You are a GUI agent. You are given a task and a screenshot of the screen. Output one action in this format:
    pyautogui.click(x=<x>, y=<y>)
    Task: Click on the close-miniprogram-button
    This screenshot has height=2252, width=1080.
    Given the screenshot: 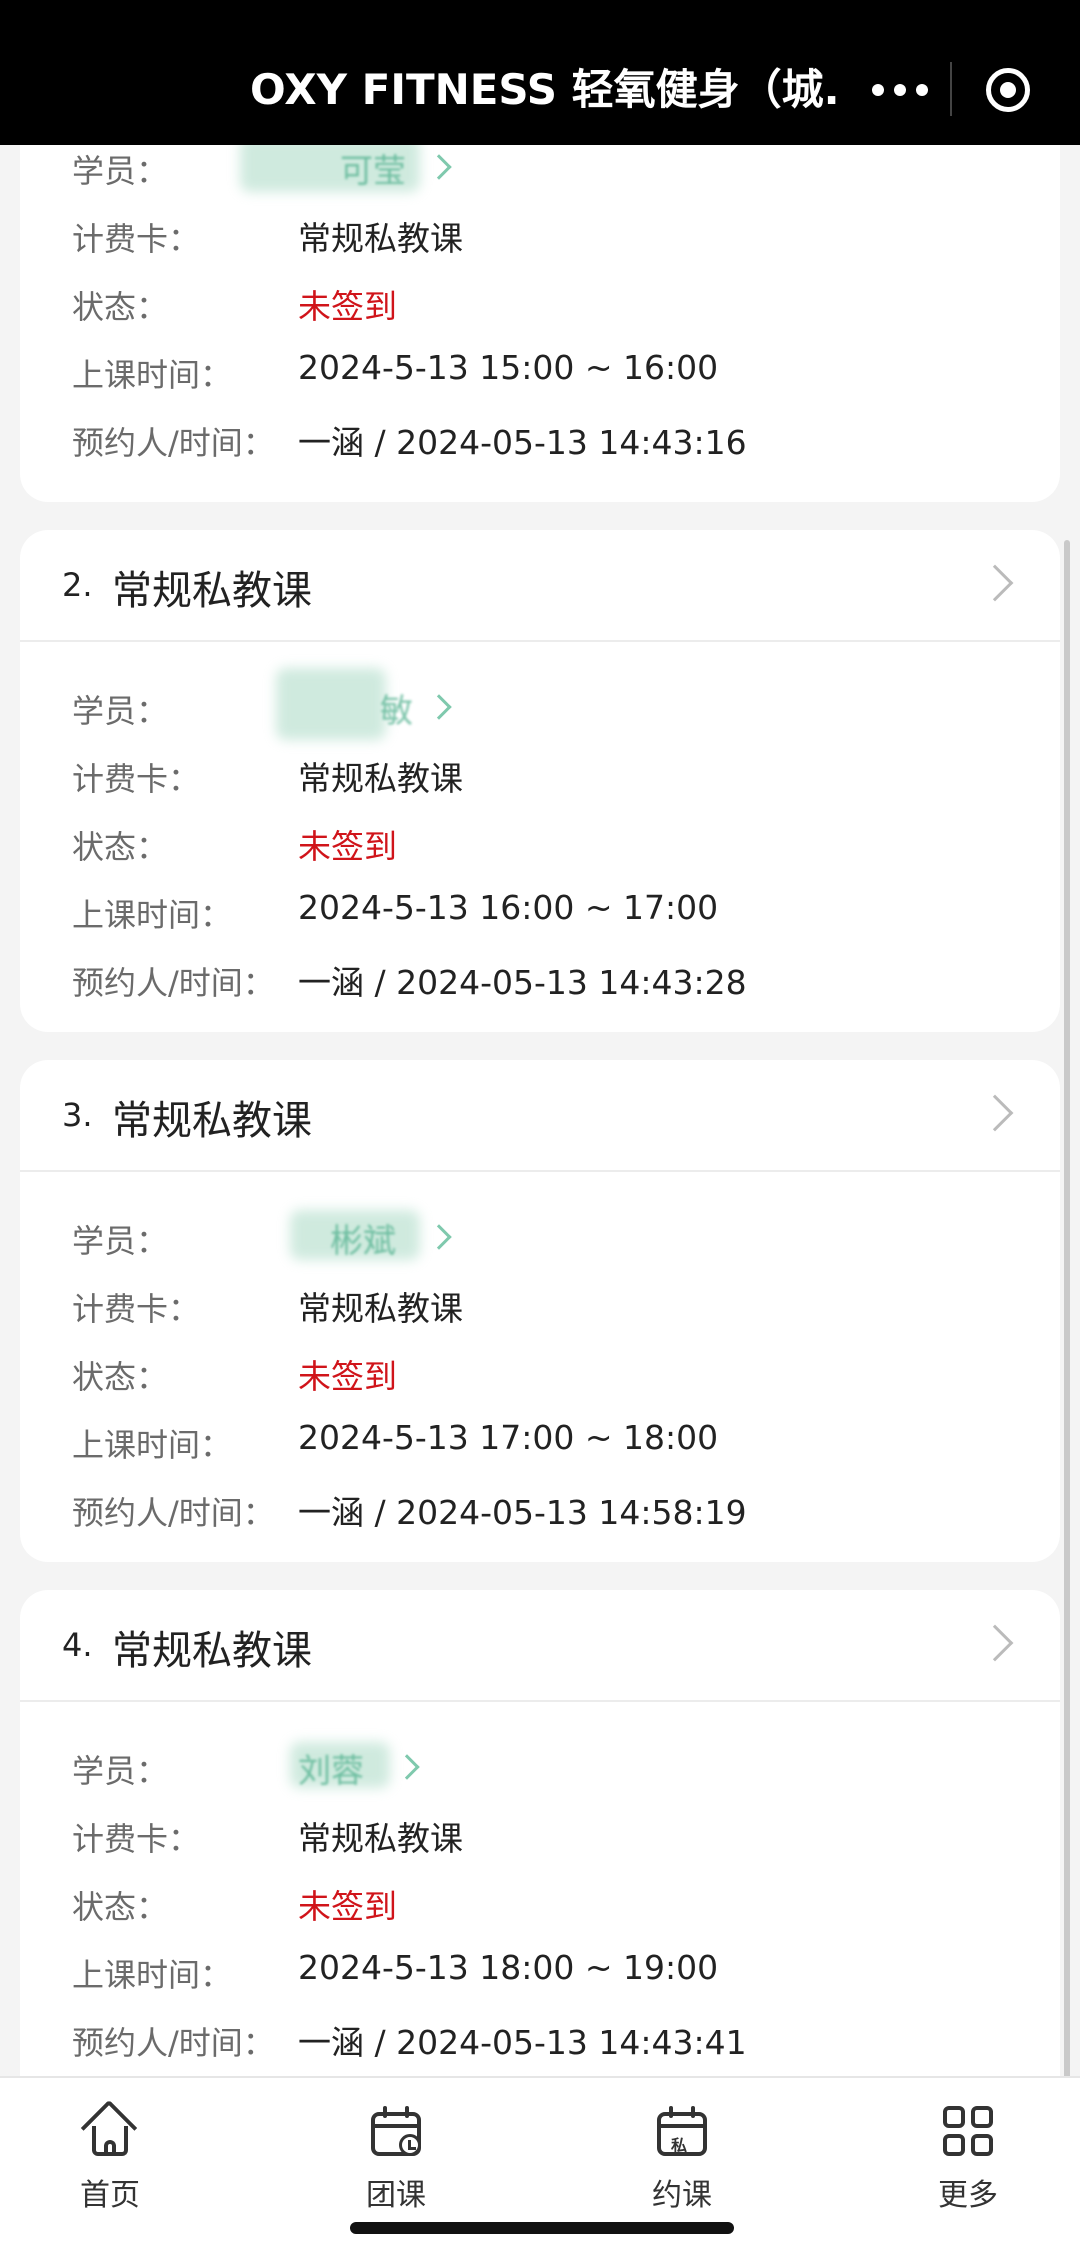 What is the action you would take?
    pyautogui.click(x=1008, y=90)
    